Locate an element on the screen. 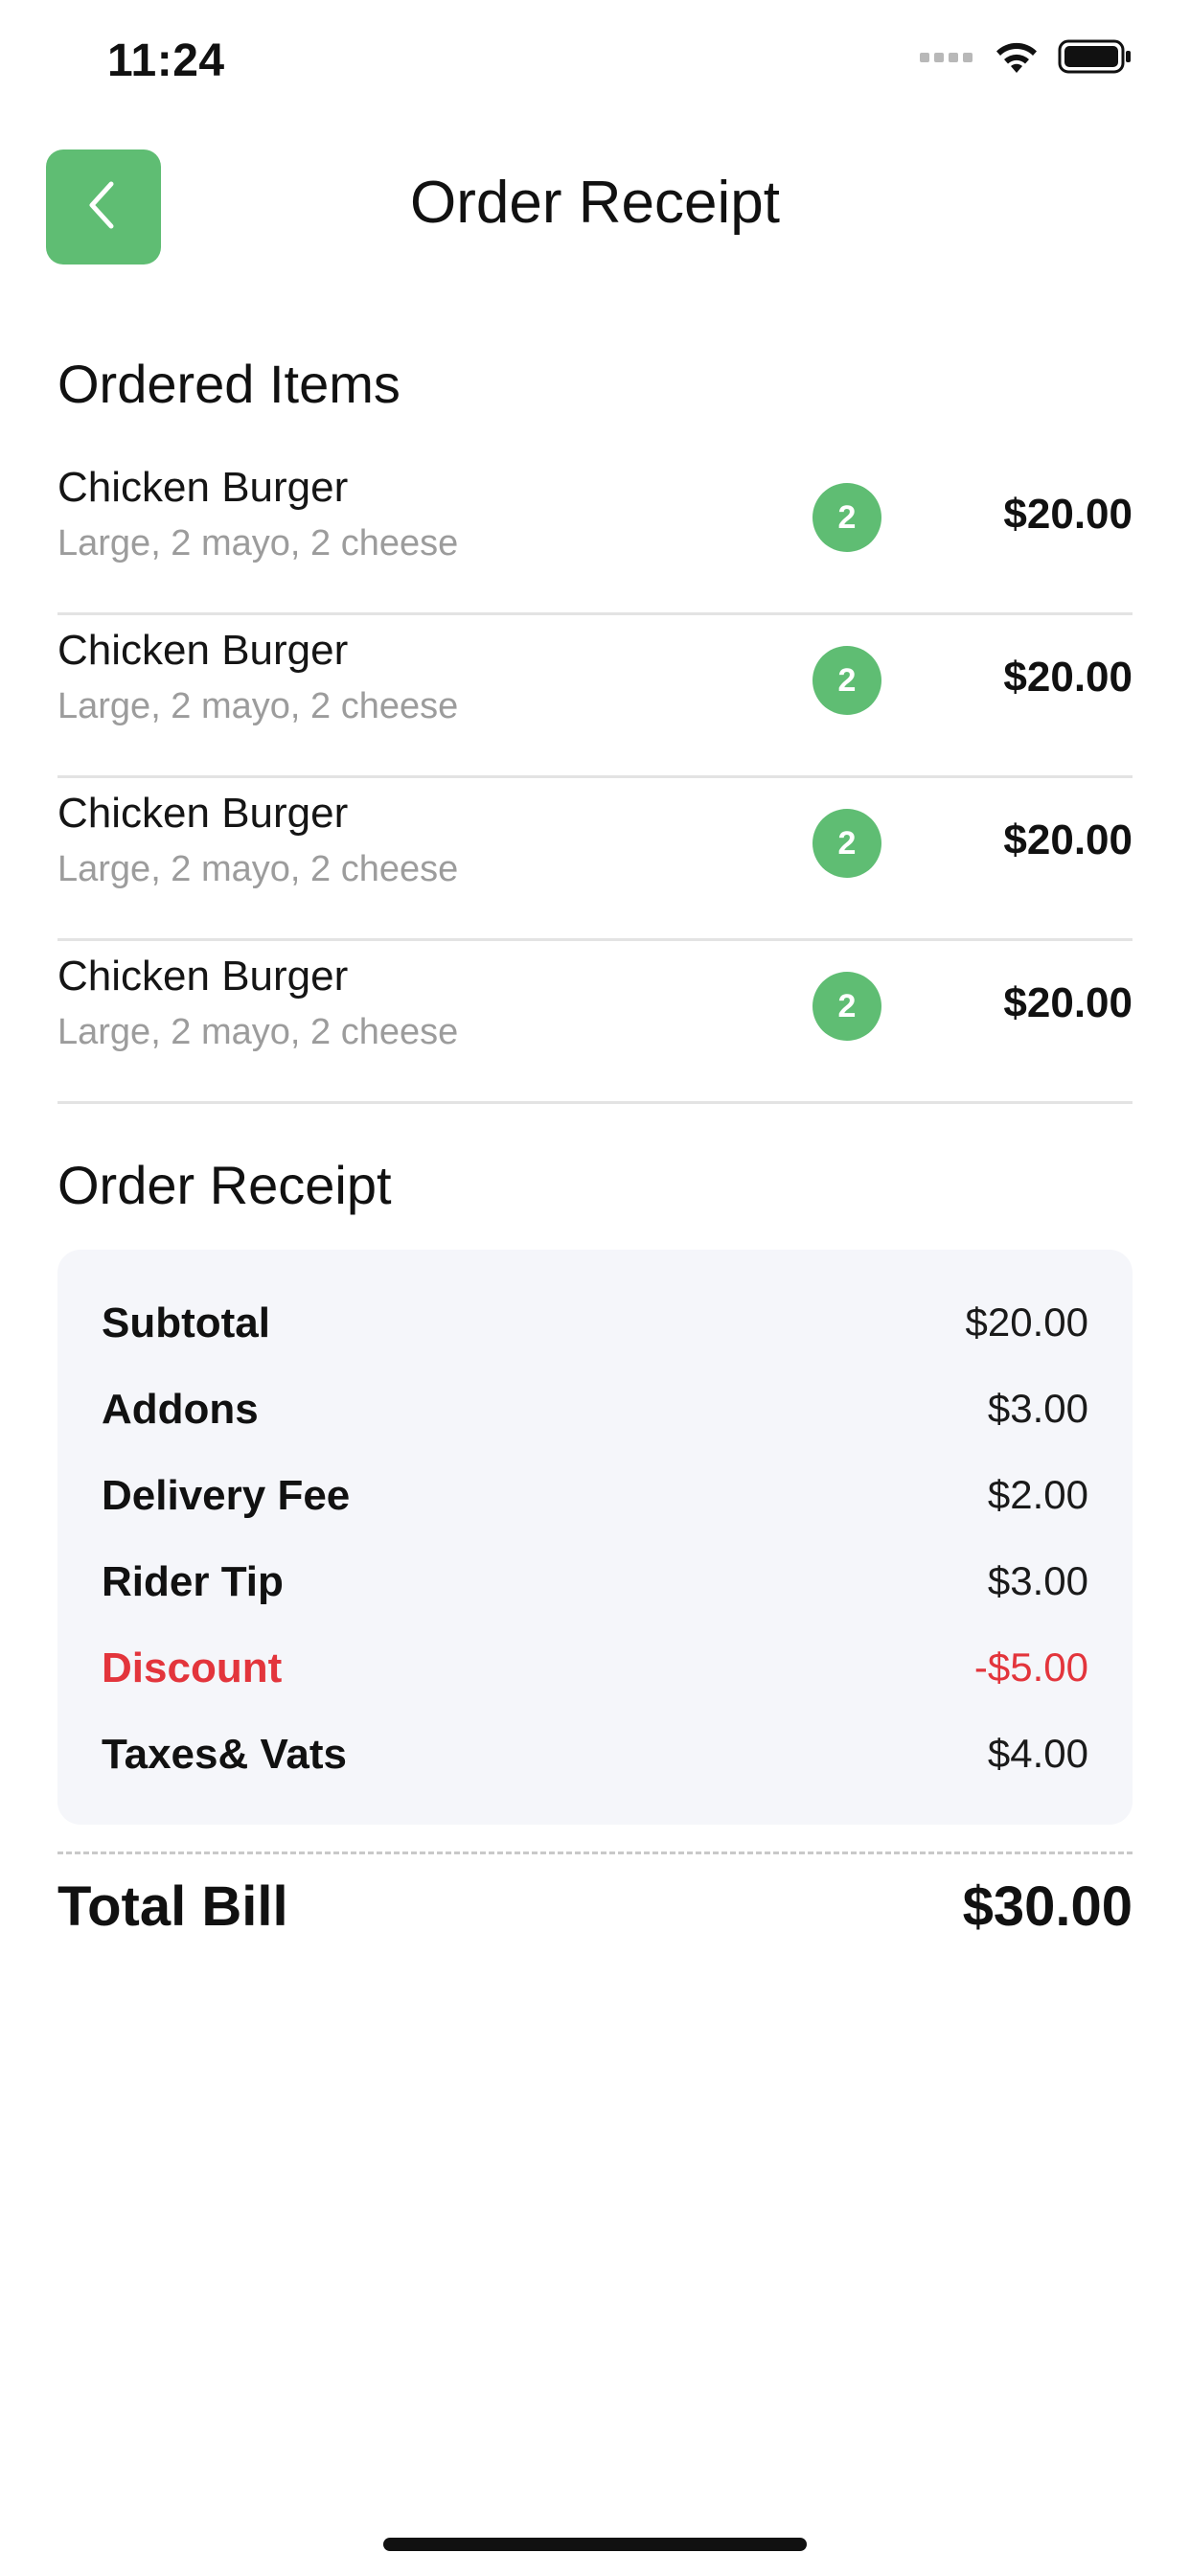 The height and width of the screenshot is (2576, 1190). receipt-value: -$5.00 is located at coordinates (1031, 1667).